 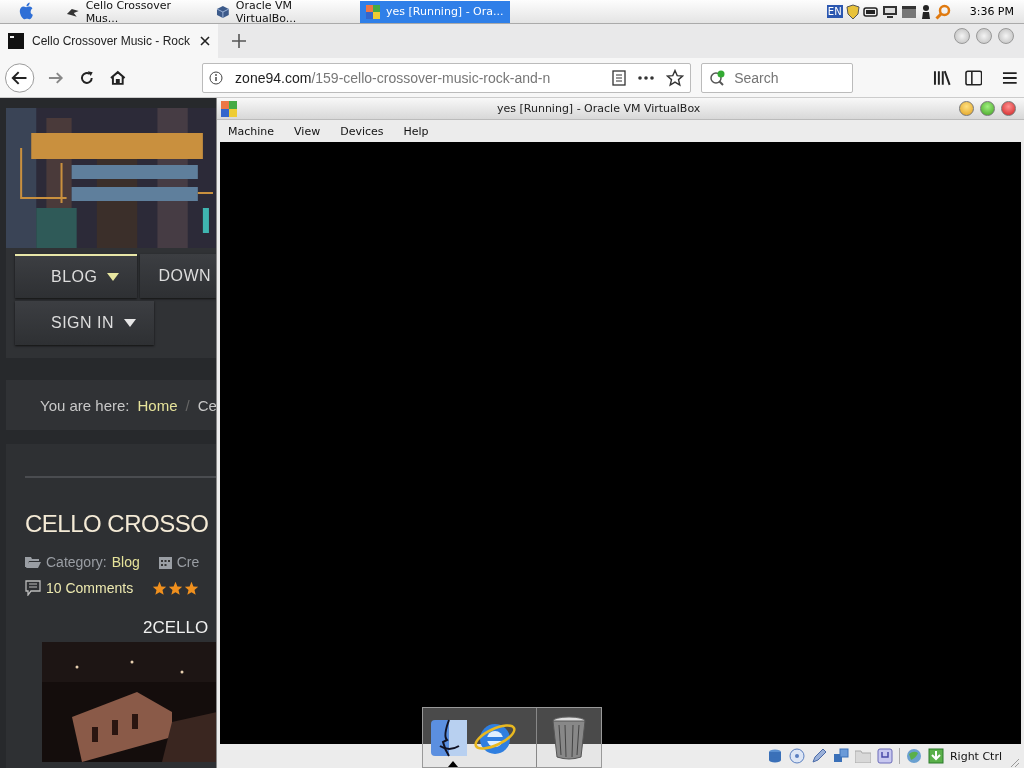 I want to click on article-heading: 2CELLO, so click(x=176, y=628).